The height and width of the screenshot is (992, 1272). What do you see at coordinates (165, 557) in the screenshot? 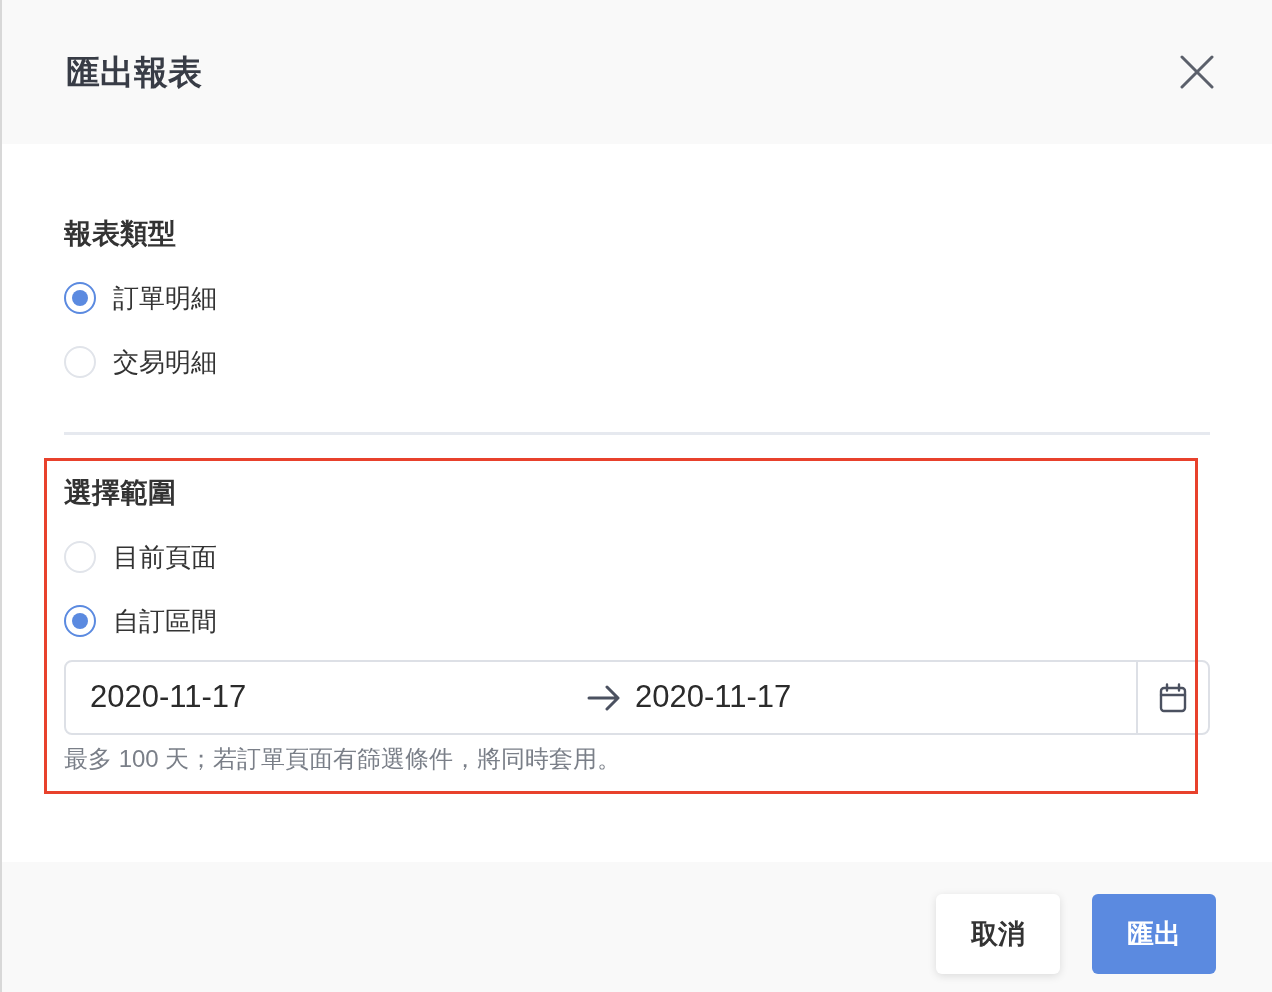
I see `radio-label: 目前頁面` at bounding box center [165, 557].